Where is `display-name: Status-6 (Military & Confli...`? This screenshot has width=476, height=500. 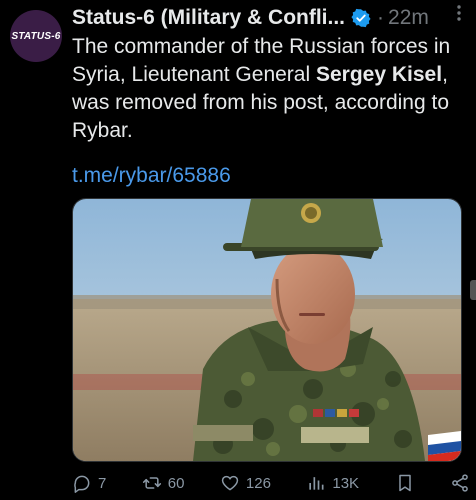 display-name: Status-6 (Military & Confli... is located at coordinates (208, 18).